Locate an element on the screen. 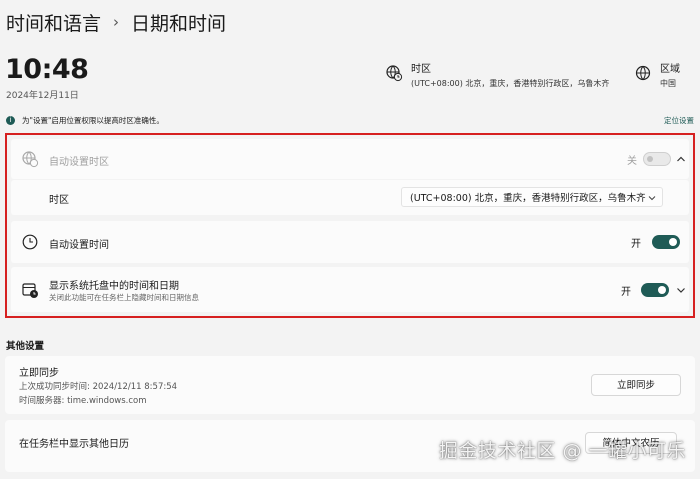 The width and height of the screenshot is (700, 479). timezone-value: (UTC+08:00) 北京，重庆，香港特别行政区，乌鲁木齐 is located at coordinates (510, 83).